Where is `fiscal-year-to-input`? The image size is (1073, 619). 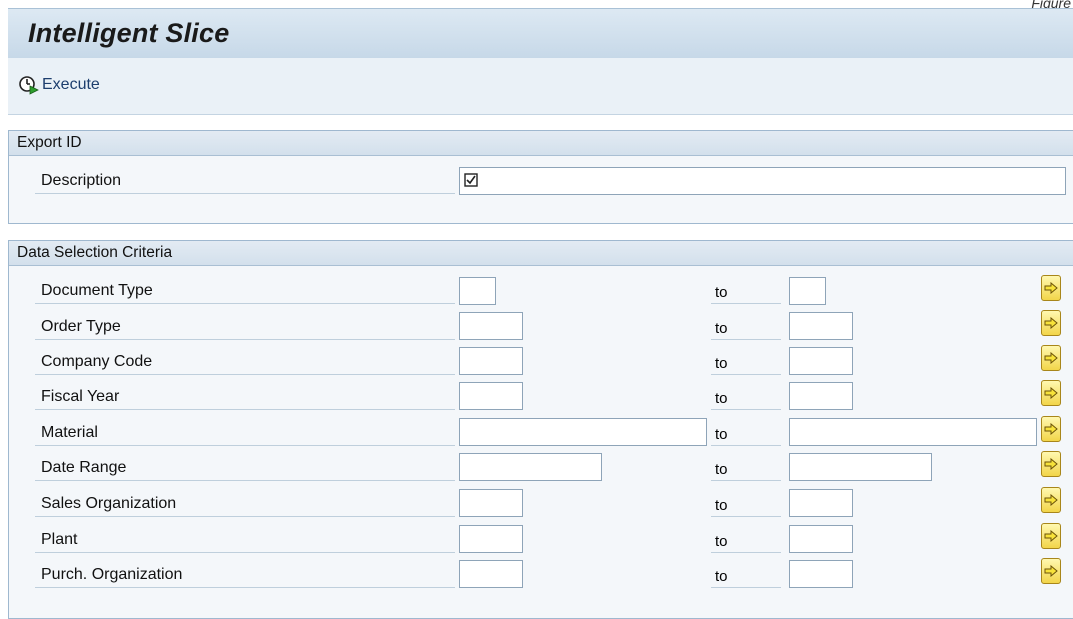
fiscal-year-to-input is located at coordinates (821, 396).